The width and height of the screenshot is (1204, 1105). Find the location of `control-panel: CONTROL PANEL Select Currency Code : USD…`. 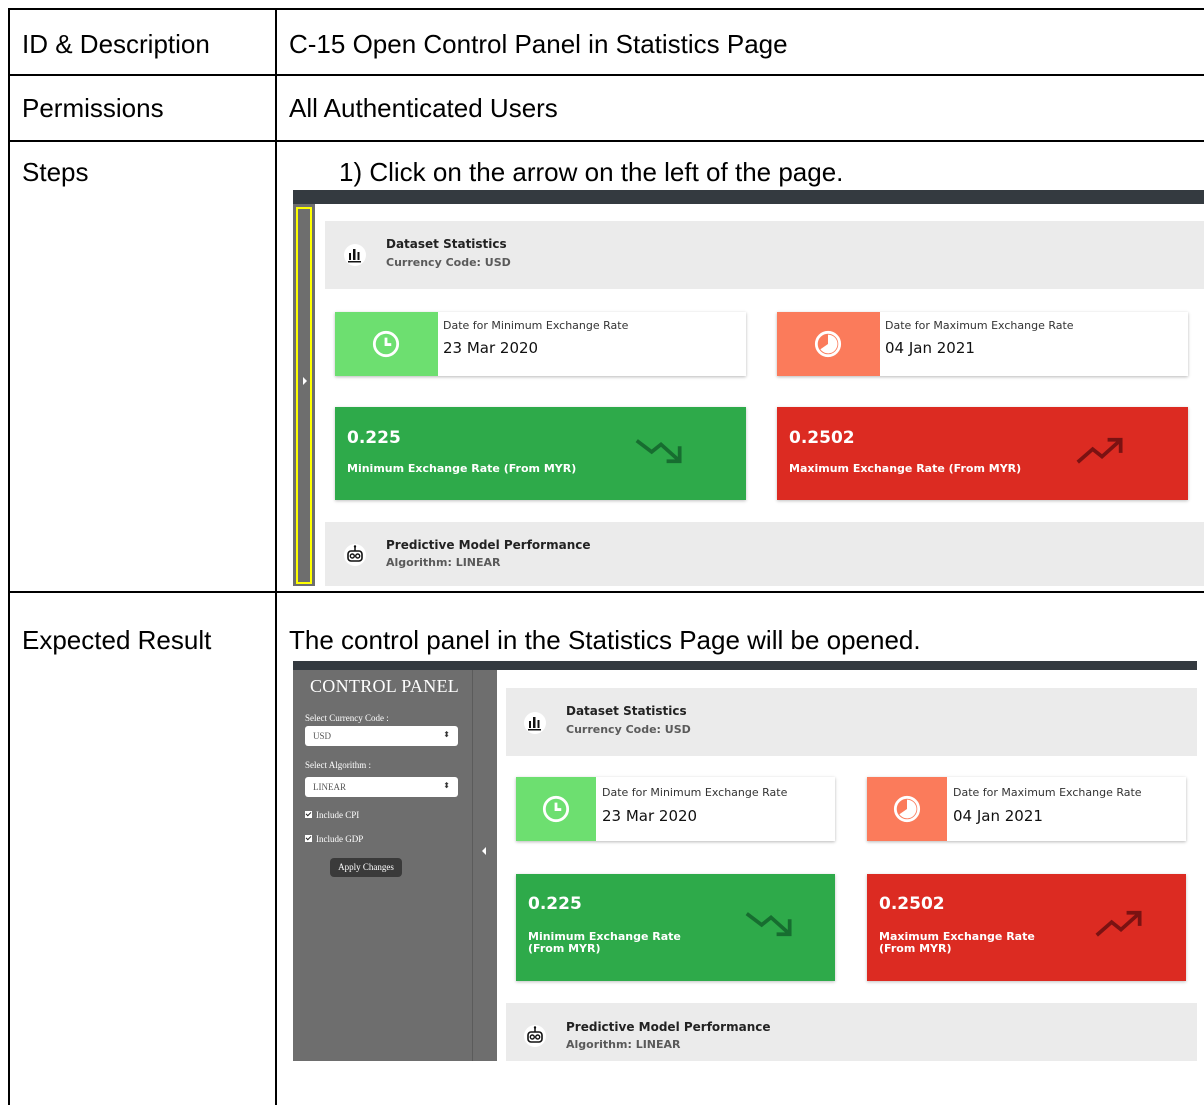

control-panel: CONTROL PANEL Select Currency Code : USD… is located at coordinates (383, 865).